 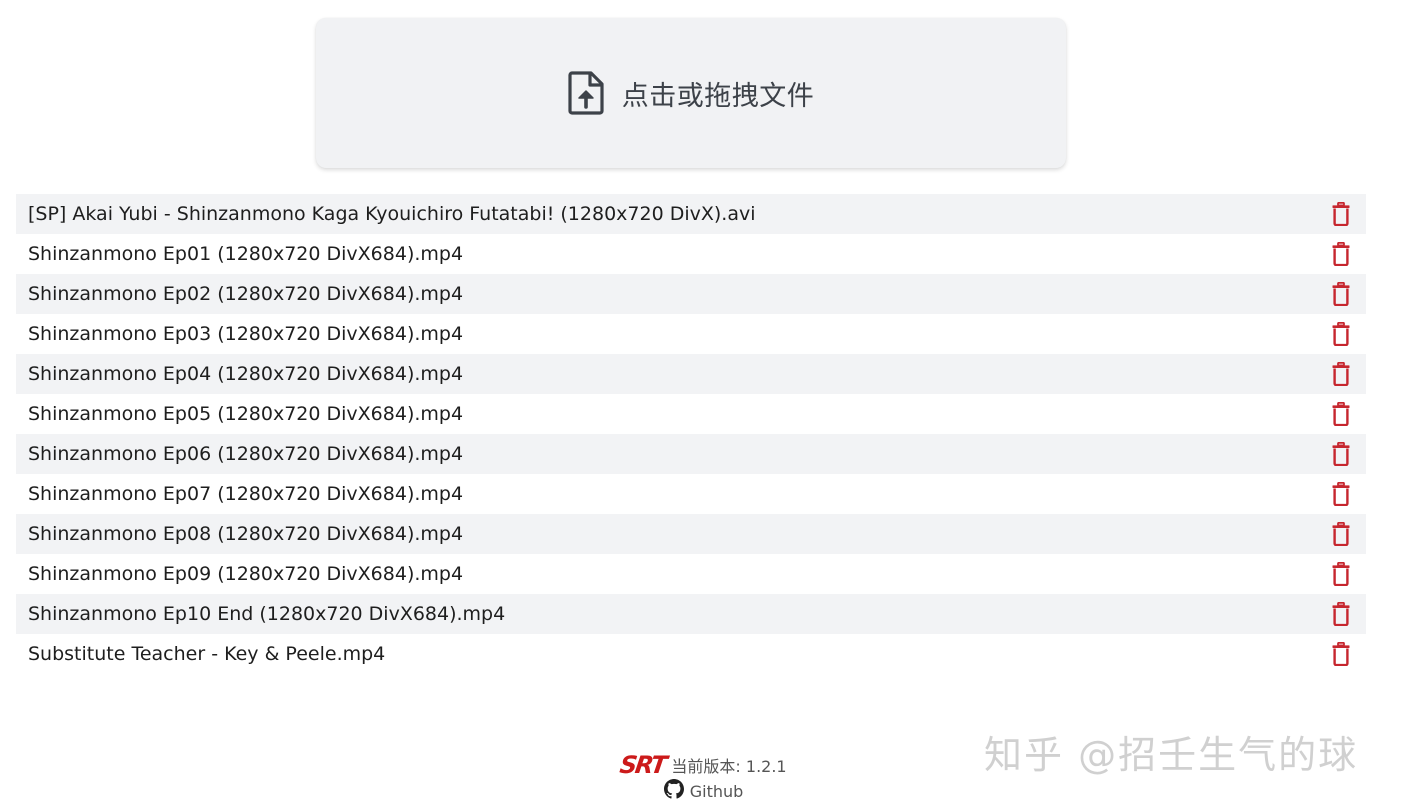 I want to click on file-row-3: Shinzanmono Ep02 (1280x720 DivX684).mp4, so click(x=691, y=294).